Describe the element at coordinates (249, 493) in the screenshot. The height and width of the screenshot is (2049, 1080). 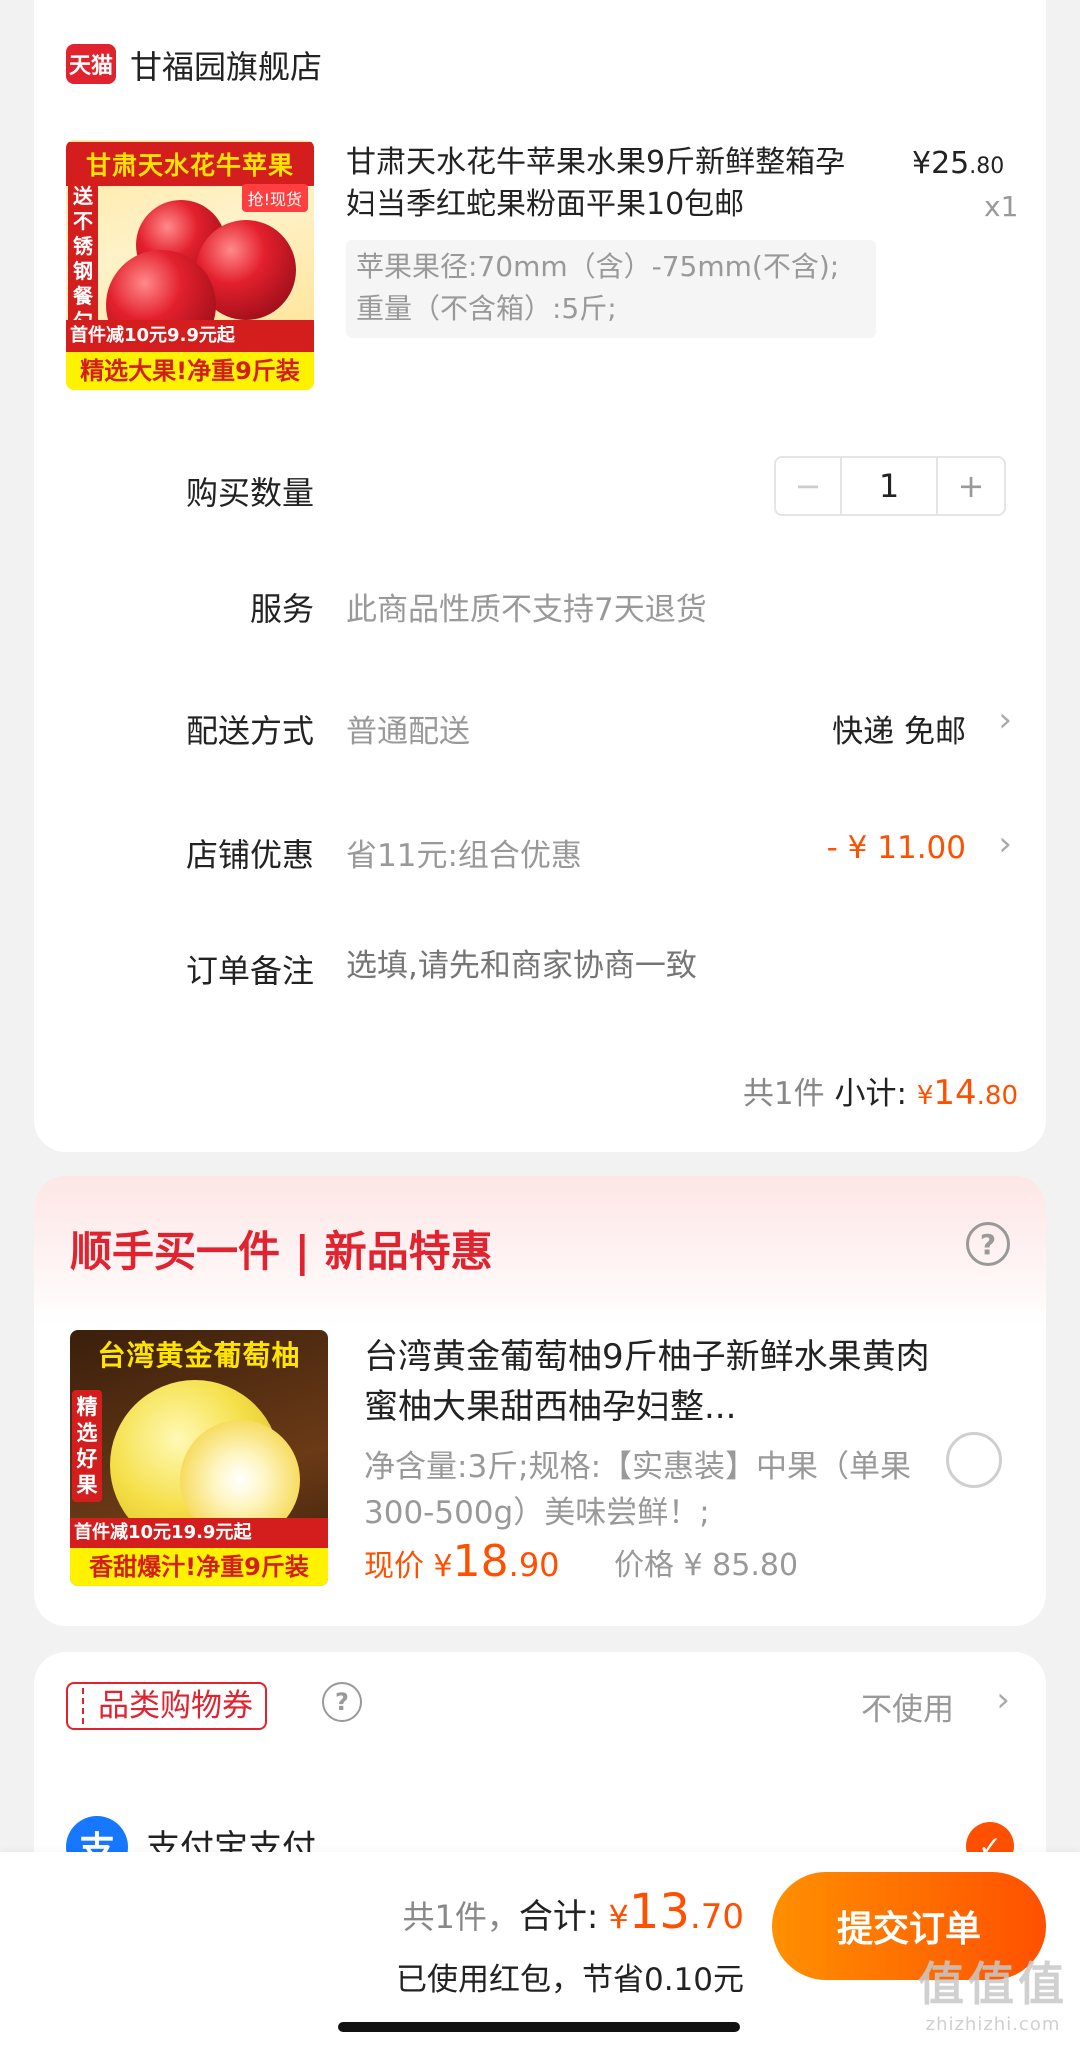
I see `quantity-label: 购买数量` at that location.